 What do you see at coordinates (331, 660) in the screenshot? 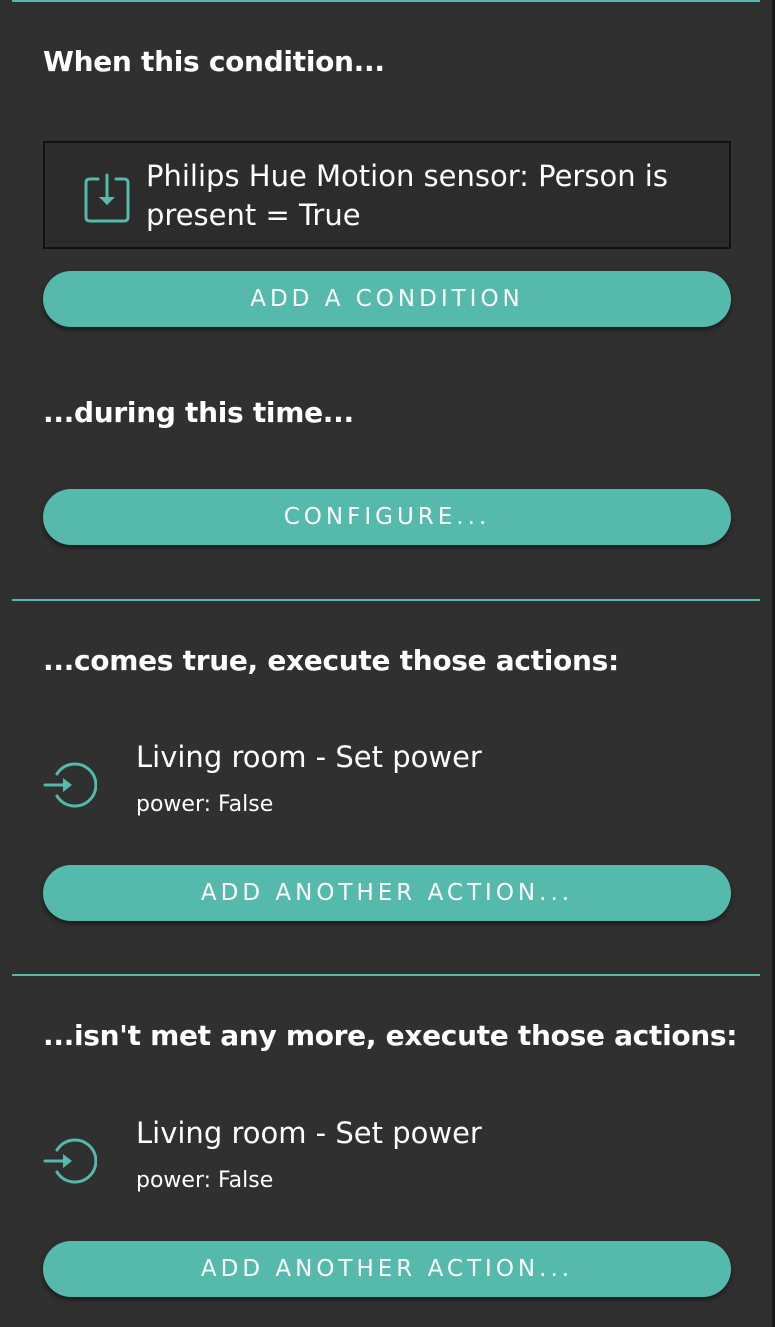
I see `true-actions-heading: ...comes true, execute those actions:` at bounding box center [331, 660].